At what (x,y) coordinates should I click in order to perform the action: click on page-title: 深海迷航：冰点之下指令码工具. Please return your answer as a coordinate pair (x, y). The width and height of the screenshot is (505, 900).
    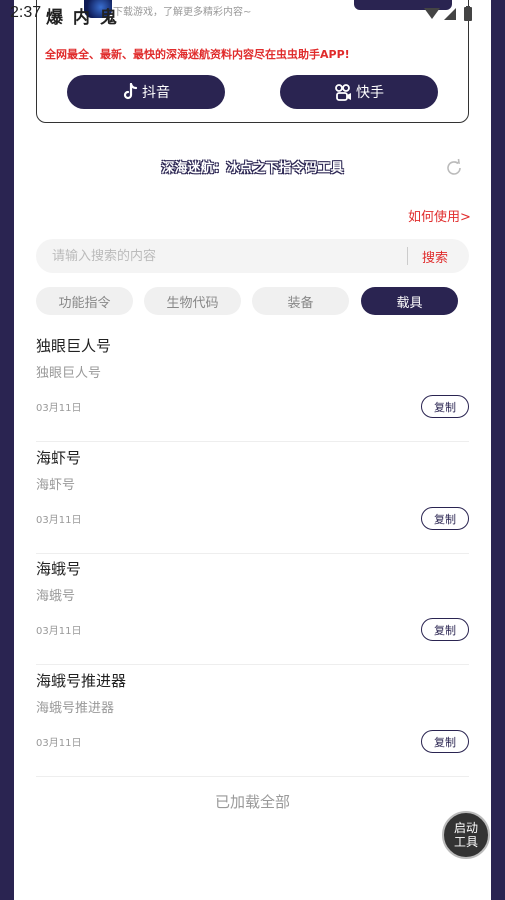
    Looking at the image, I should click on (252, 168).